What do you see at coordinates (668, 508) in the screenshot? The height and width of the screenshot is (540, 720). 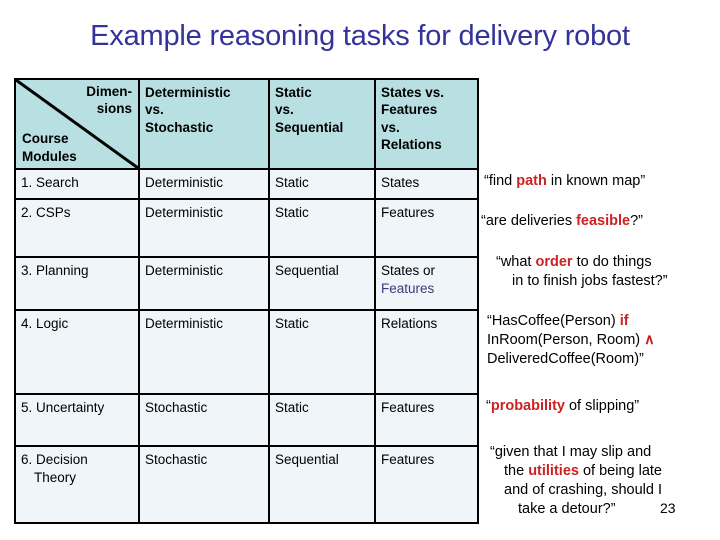 I see `slide-page-number: 23` at bounding box center [668, 508].